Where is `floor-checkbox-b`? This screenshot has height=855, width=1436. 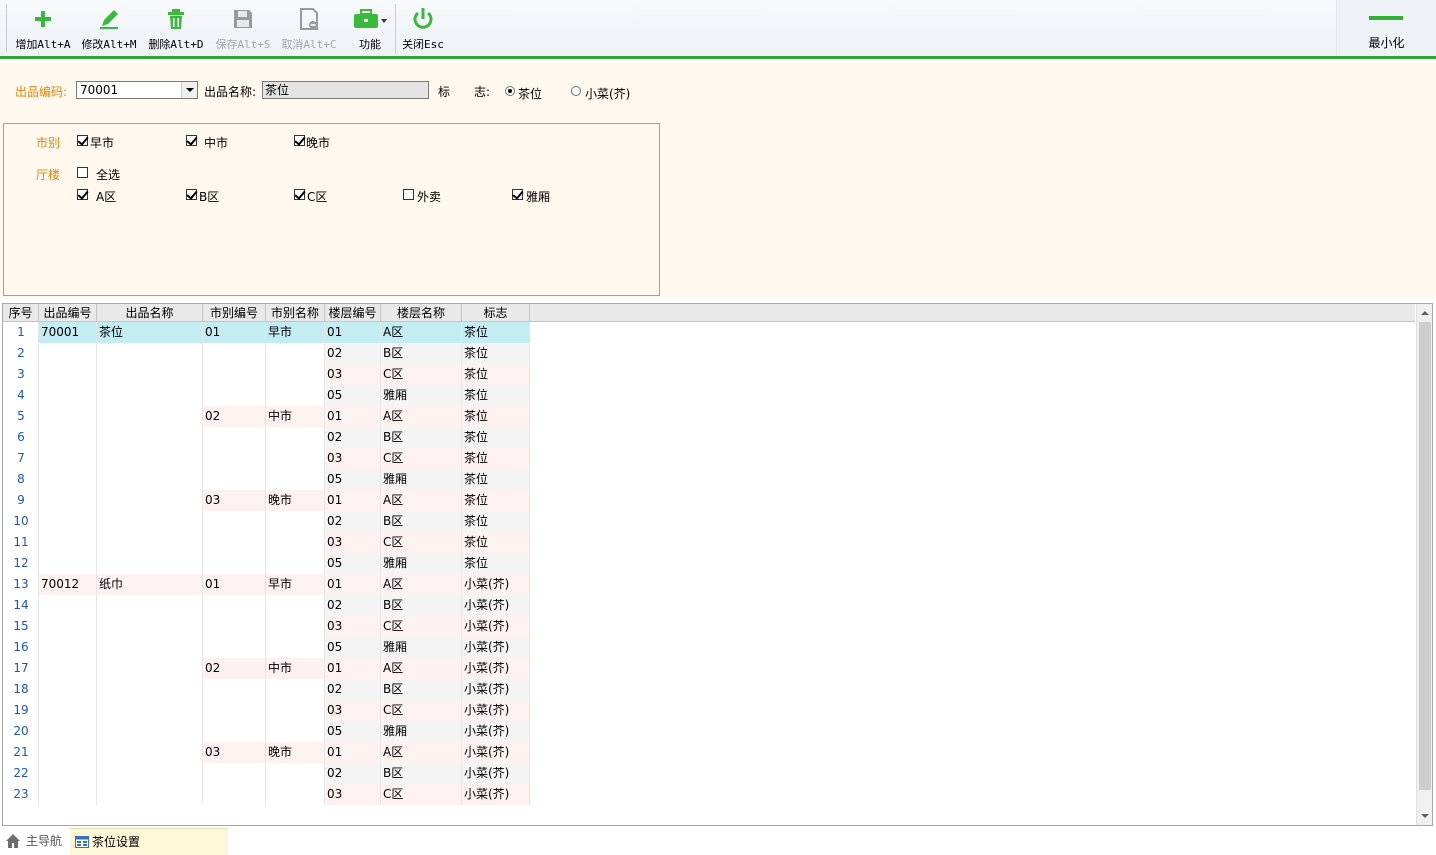 floor-checkbox-b is located at coordinates (191, 194).